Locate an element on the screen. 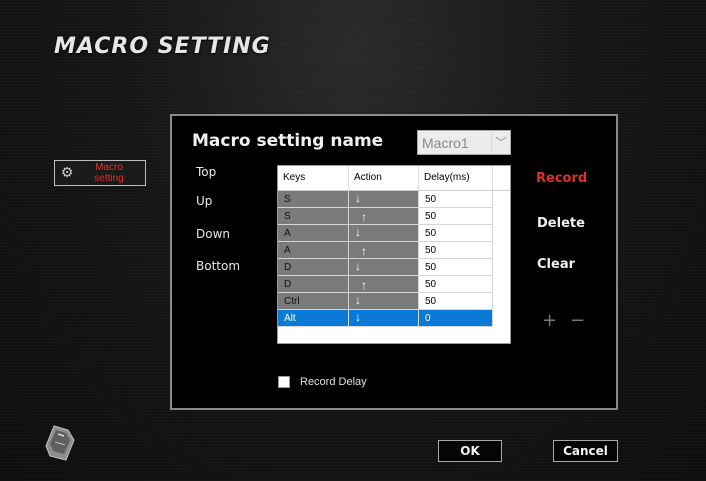 The height and width of the screenshot is (481, 706). record-delay-option: Record Delay is located at coordinates (322, 382).